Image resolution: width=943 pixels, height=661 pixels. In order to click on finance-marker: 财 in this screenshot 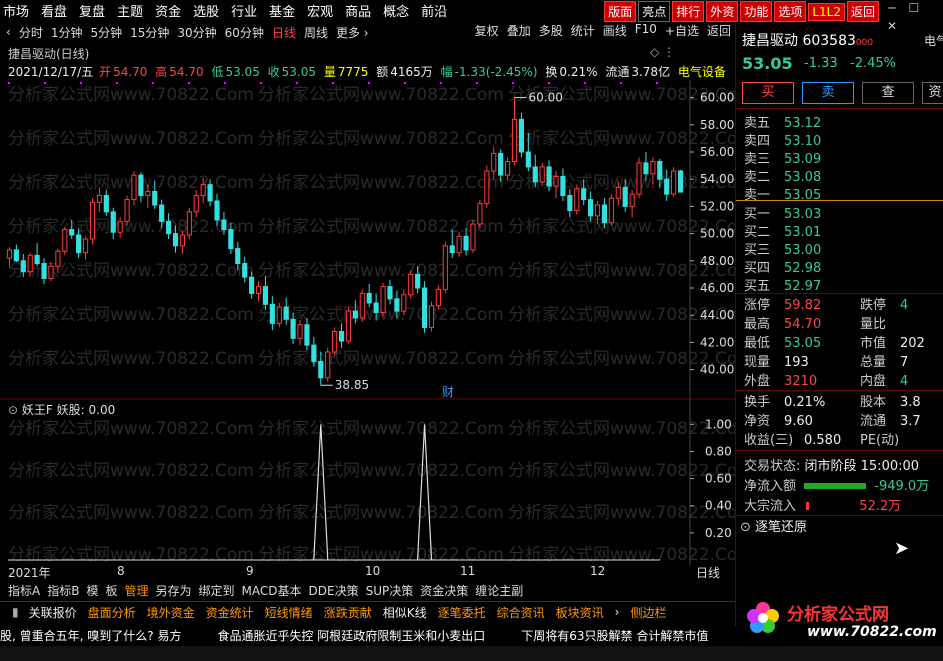, I will do `click(448, 392)`.